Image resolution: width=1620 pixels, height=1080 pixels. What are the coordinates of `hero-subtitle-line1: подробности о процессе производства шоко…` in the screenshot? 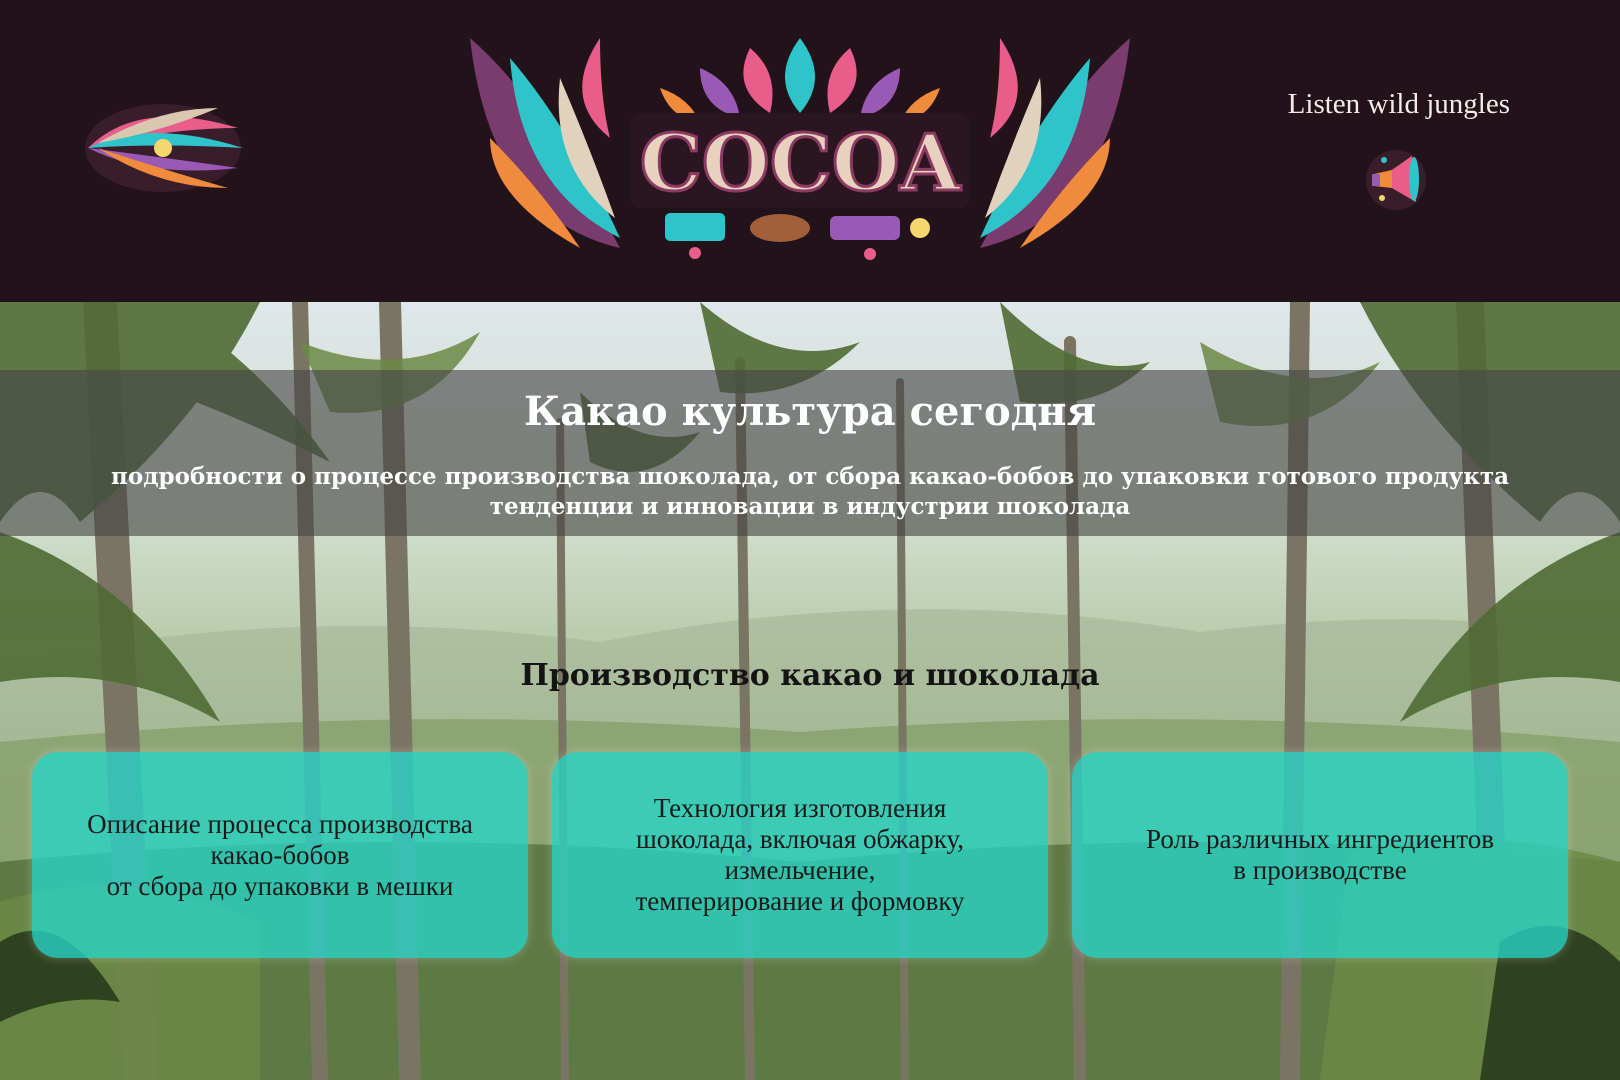 It's located at (810, 476).